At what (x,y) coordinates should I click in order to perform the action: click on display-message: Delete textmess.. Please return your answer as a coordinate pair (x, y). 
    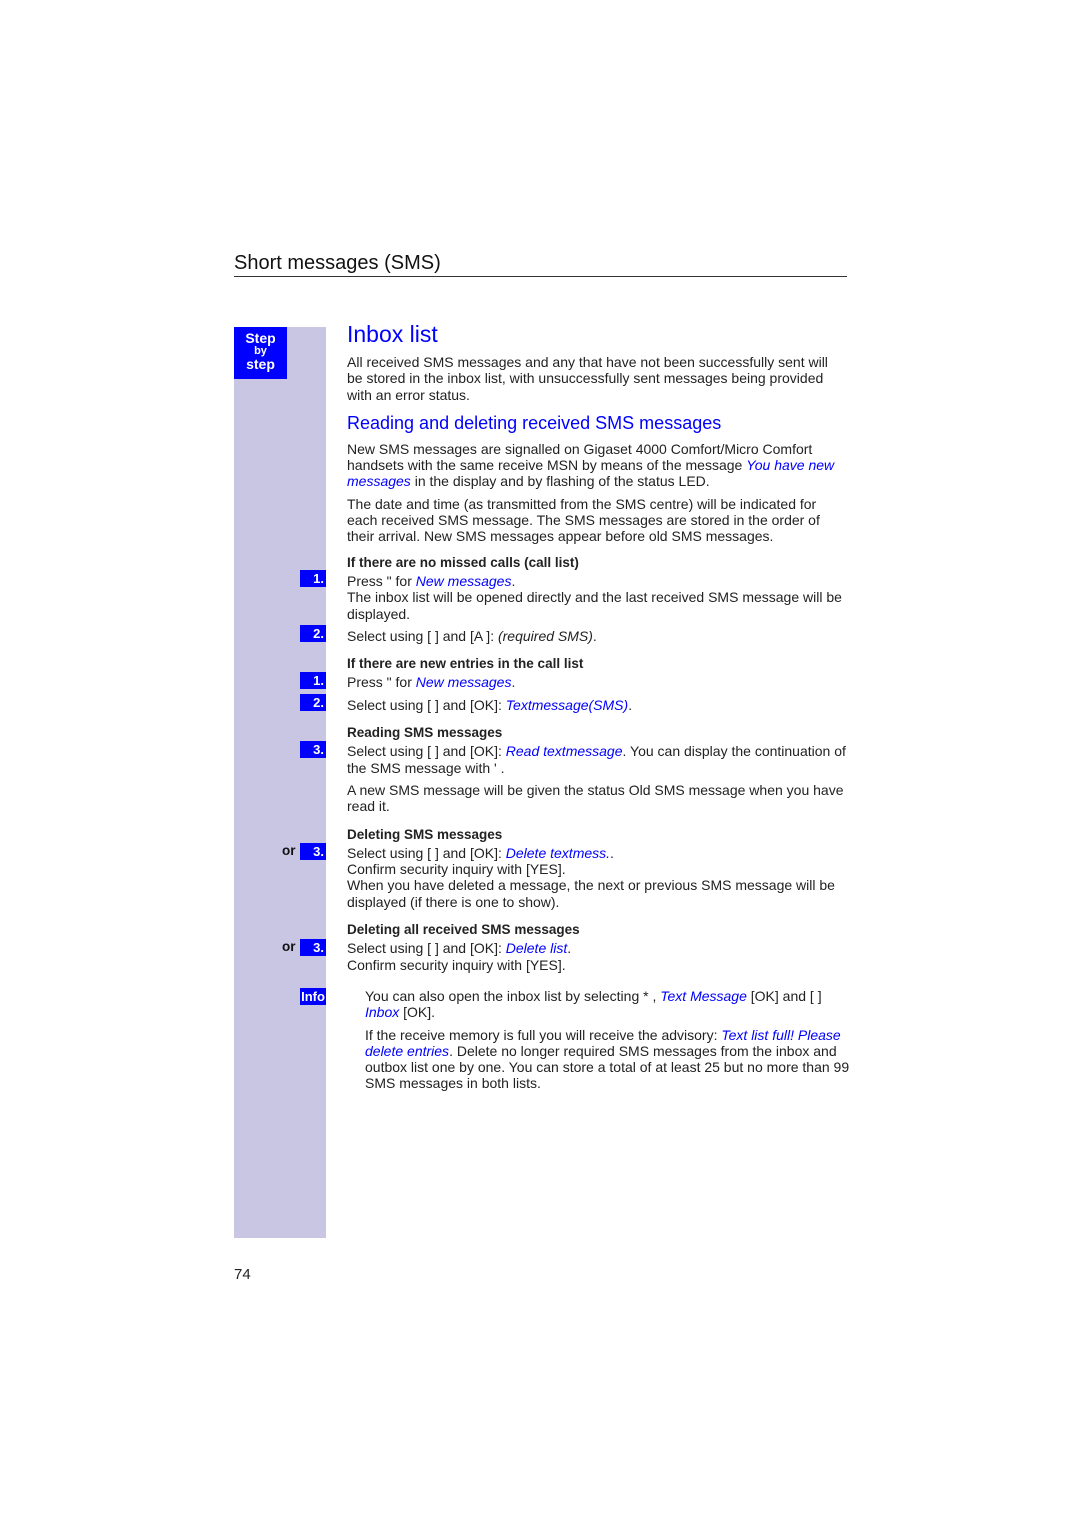
    Looking at the image, I should click on (558, 852).